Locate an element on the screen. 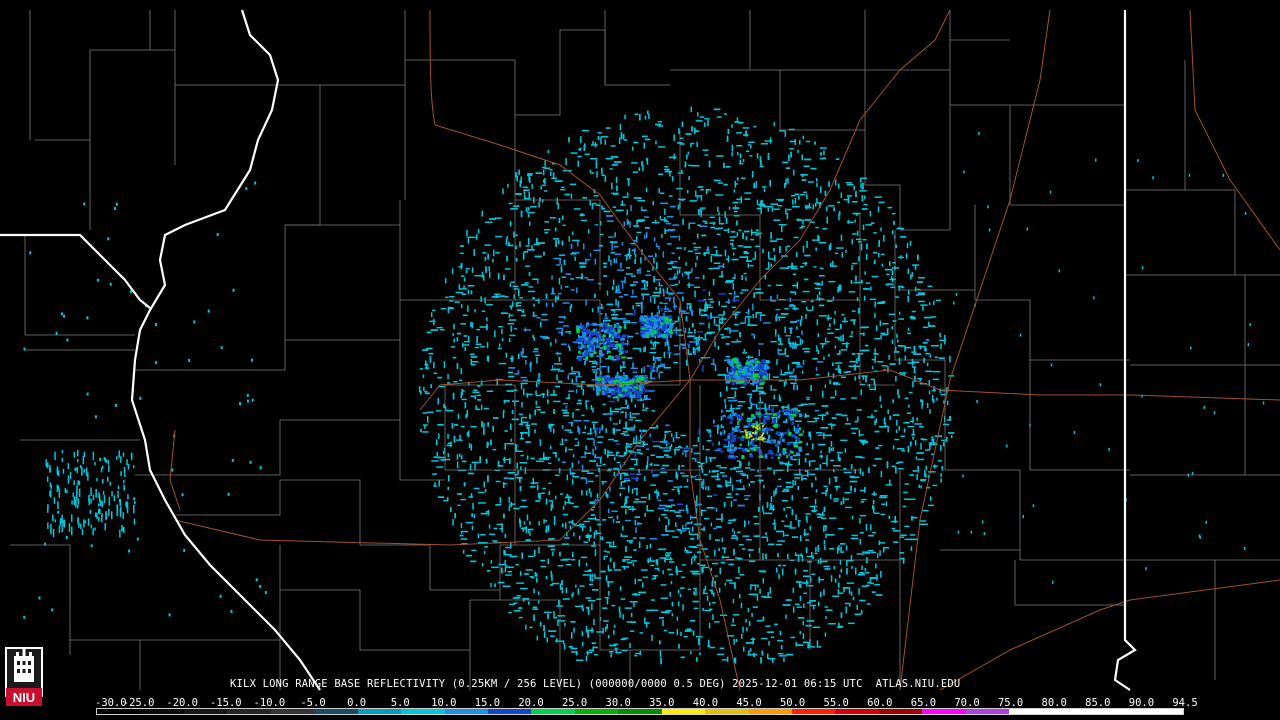  logo-text: NIU is located at coordinates (24, 697).